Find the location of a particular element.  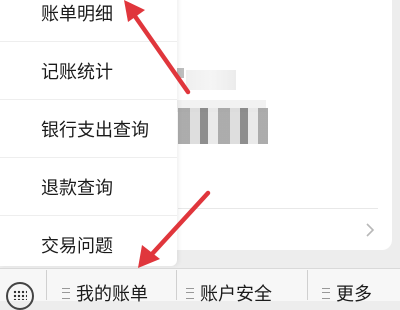

divider is located at coordinates (278, 208).